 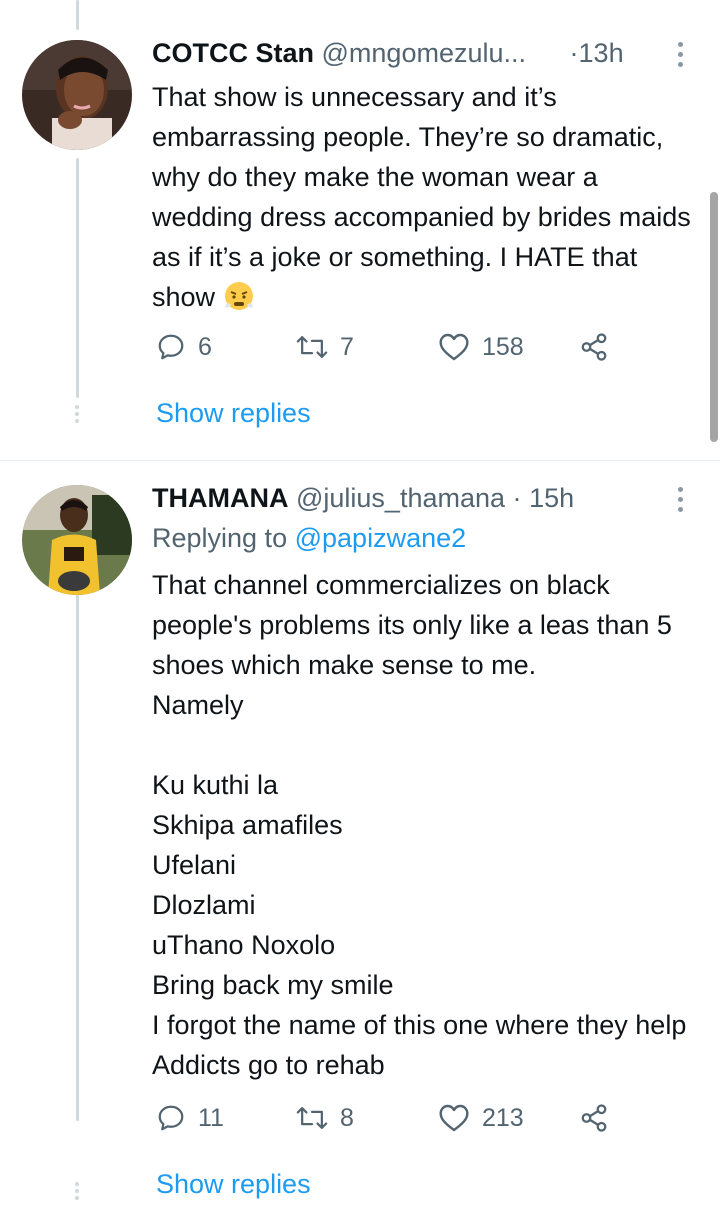 What do you see at coordinates (347, 346) in the screenshot?
I see `retweet-count: 7` at bounding box center [347, 346].